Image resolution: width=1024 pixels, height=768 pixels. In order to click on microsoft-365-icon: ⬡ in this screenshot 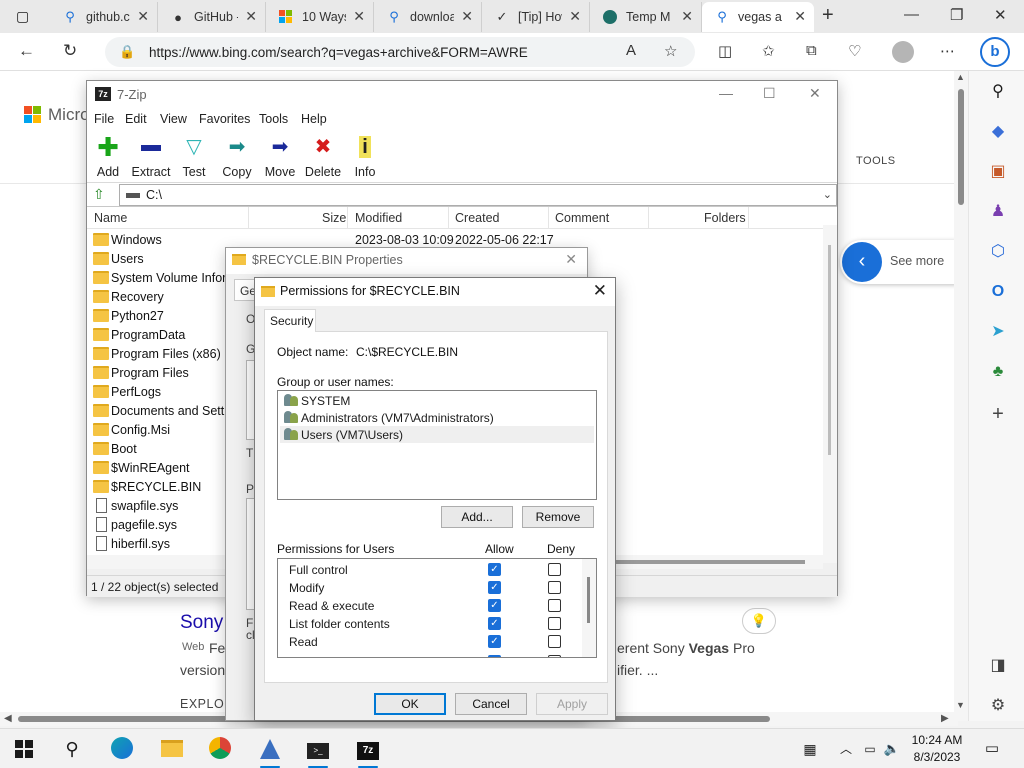, I will do `click(998, 252)`.